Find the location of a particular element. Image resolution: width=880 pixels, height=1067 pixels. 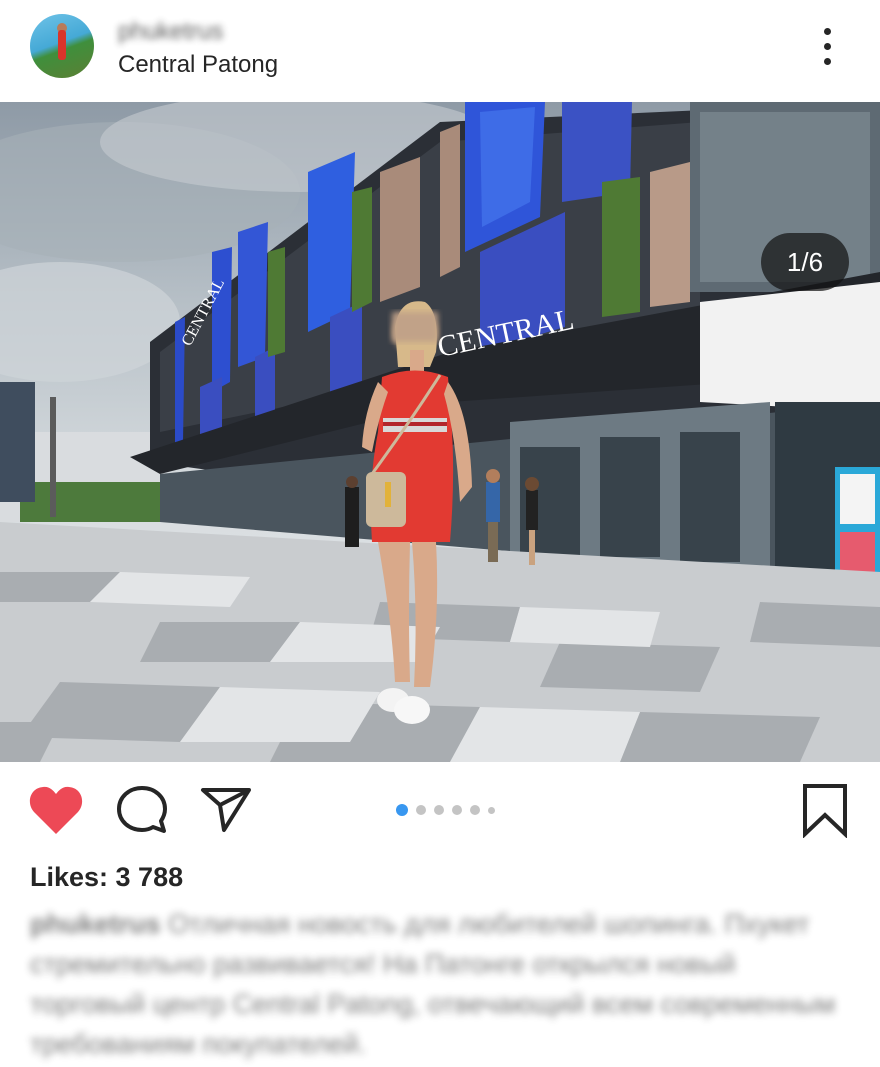

bookmark-icon is located at coordinates (825, 810).